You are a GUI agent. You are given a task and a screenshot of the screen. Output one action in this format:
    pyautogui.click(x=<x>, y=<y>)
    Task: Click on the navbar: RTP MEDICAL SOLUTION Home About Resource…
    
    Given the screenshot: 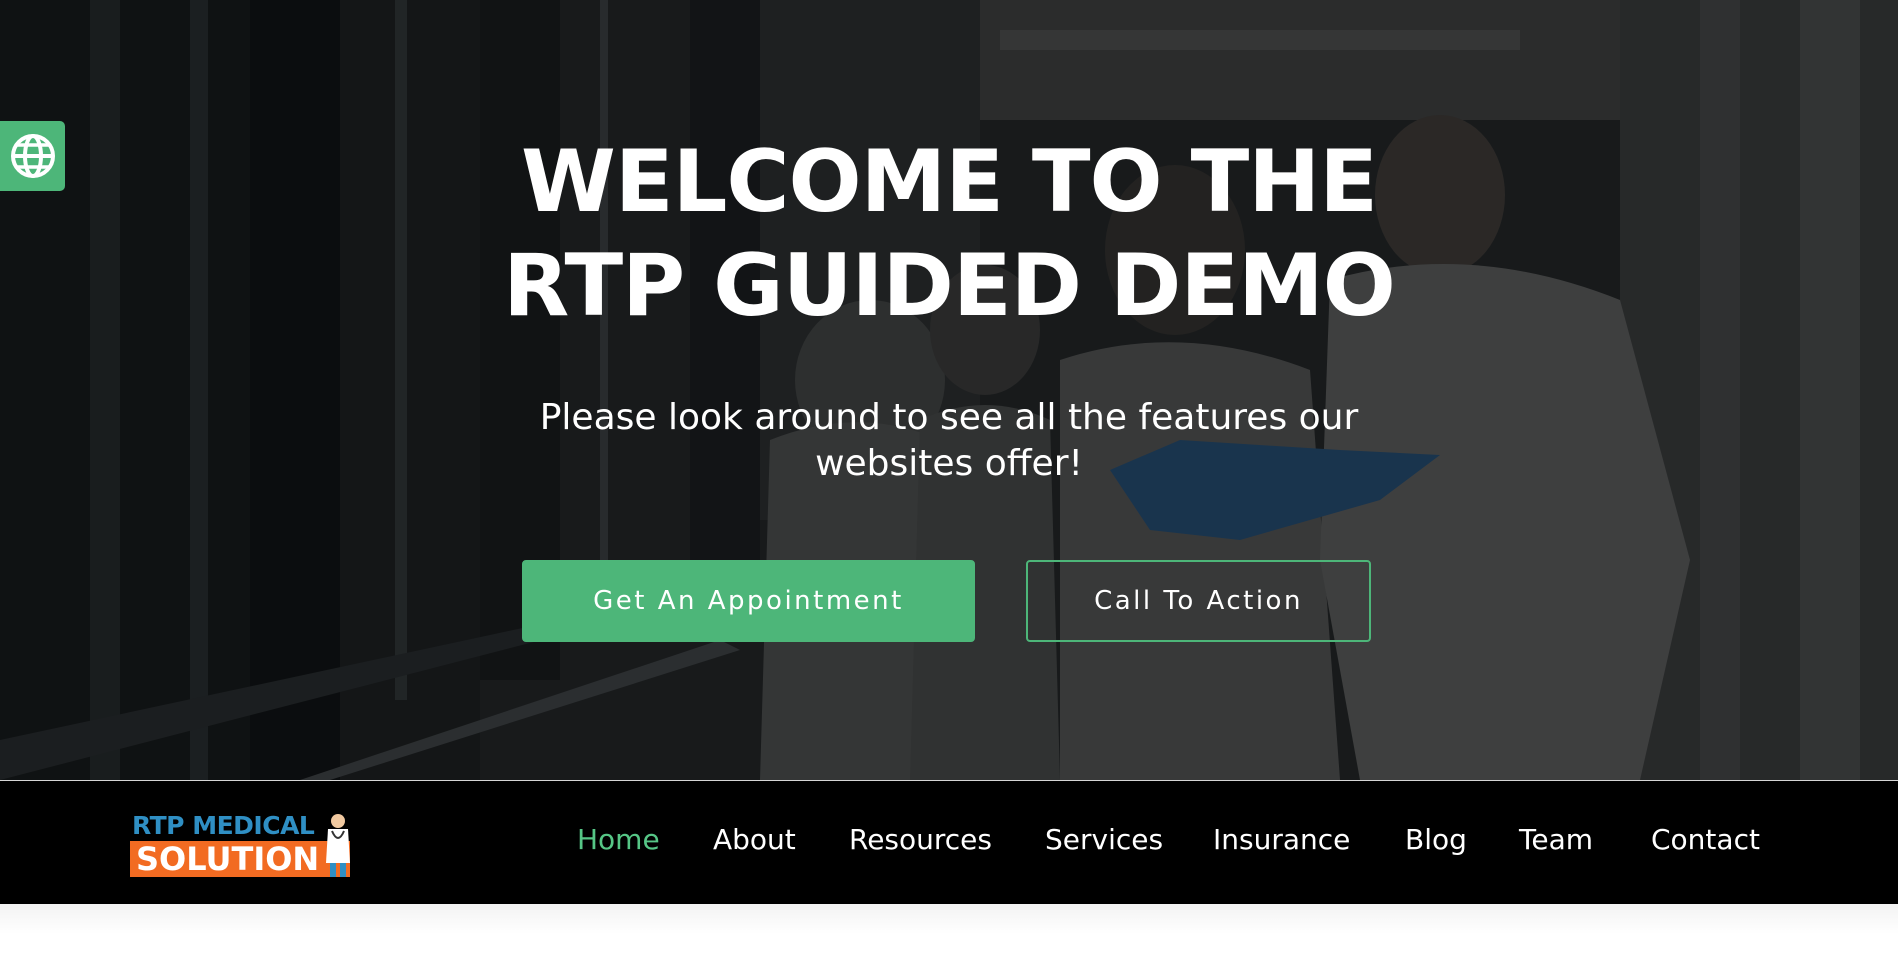 What is the action you would take?
    pyautogui.click(x=949, y=842)
    